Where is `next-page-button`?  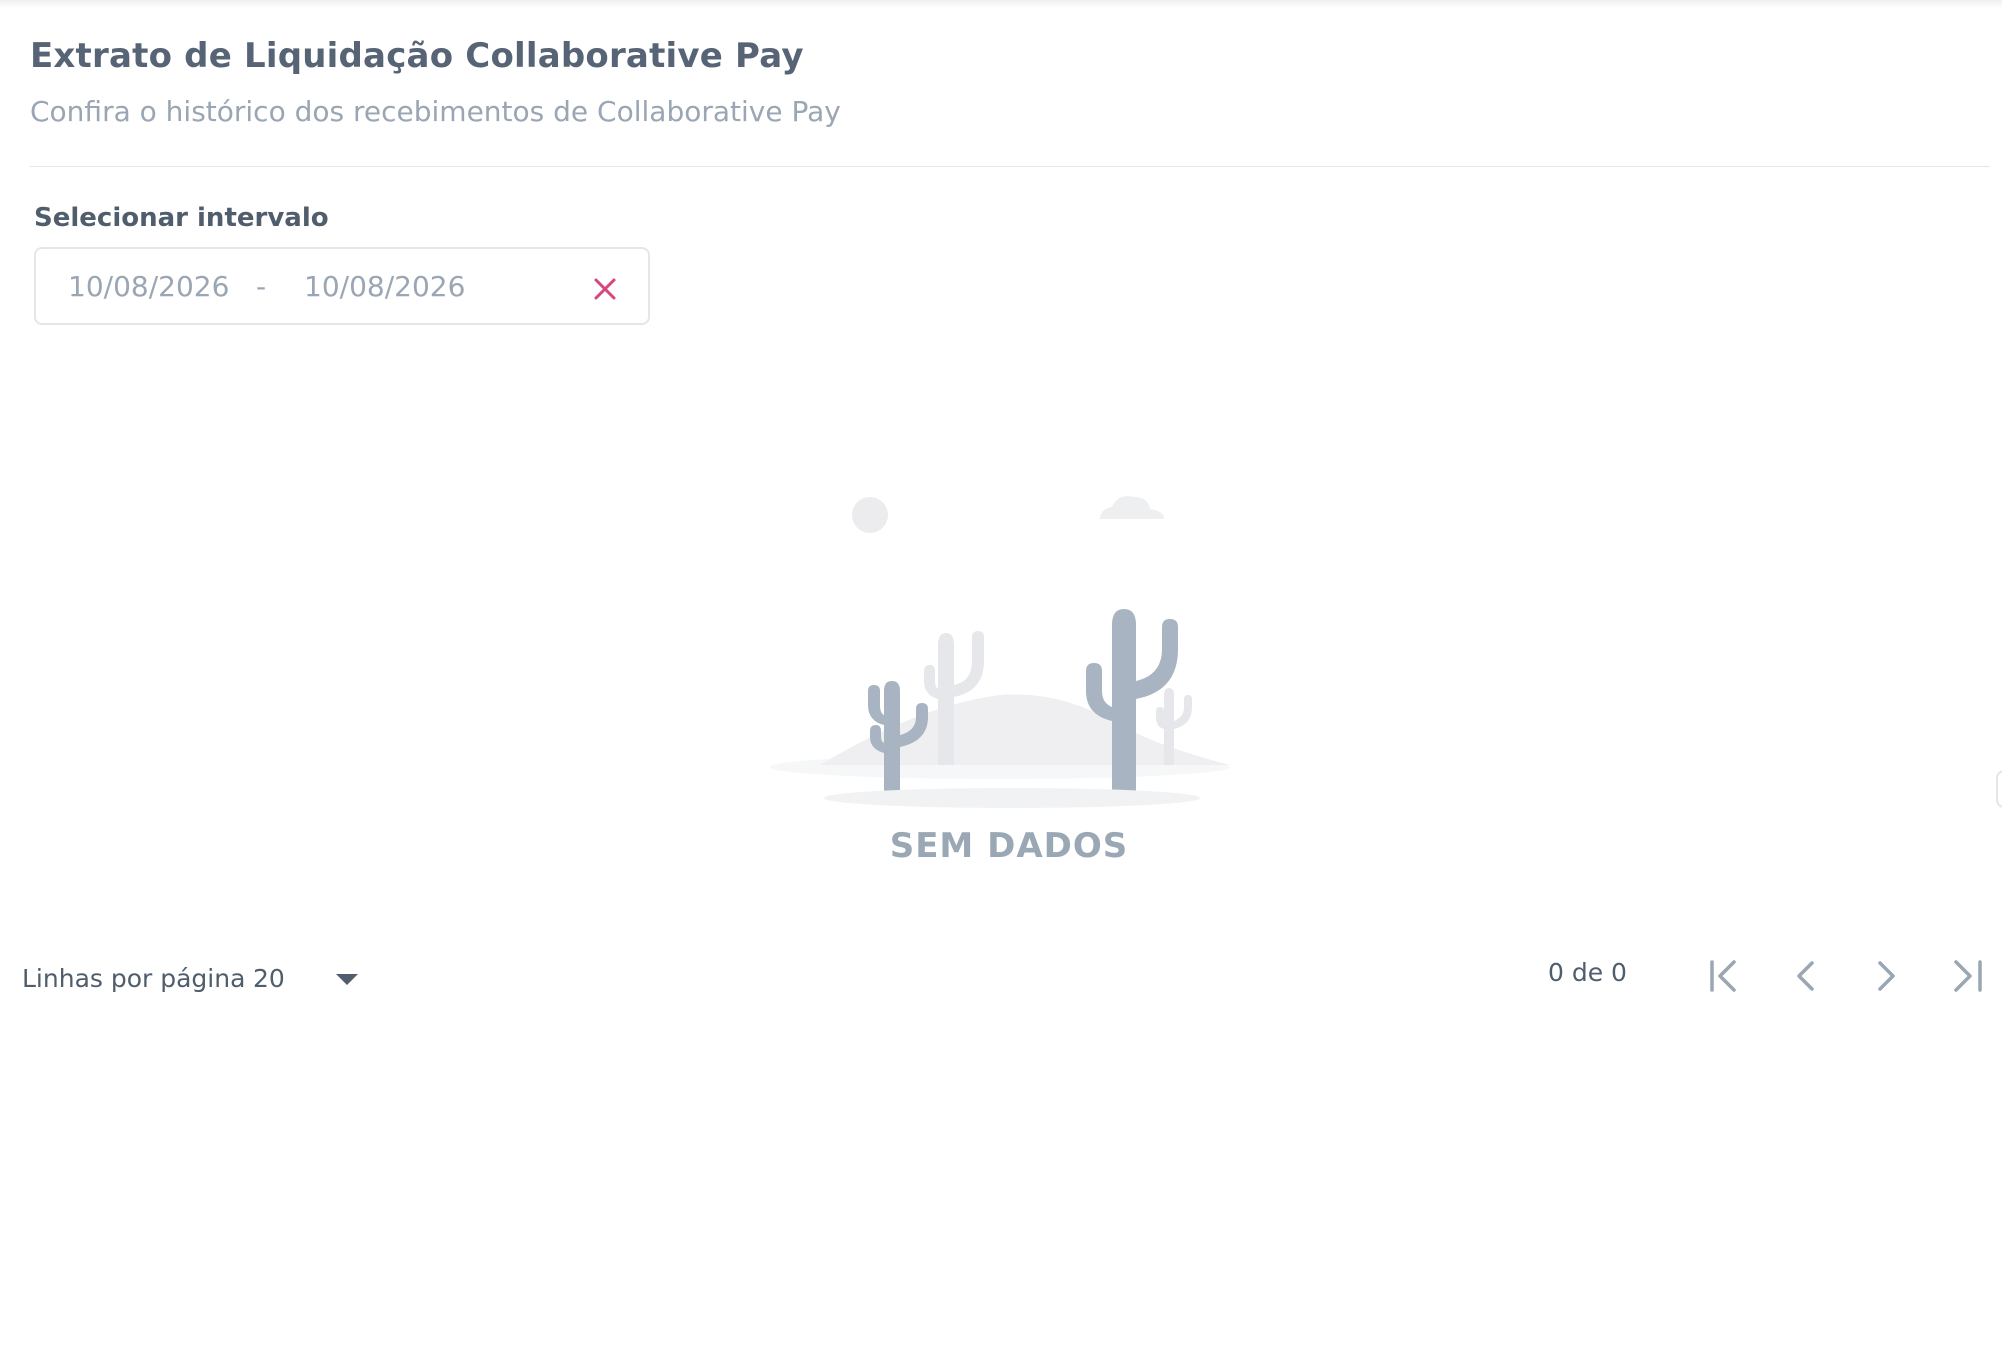
next-page-button is located at coordinates (1886, 976).